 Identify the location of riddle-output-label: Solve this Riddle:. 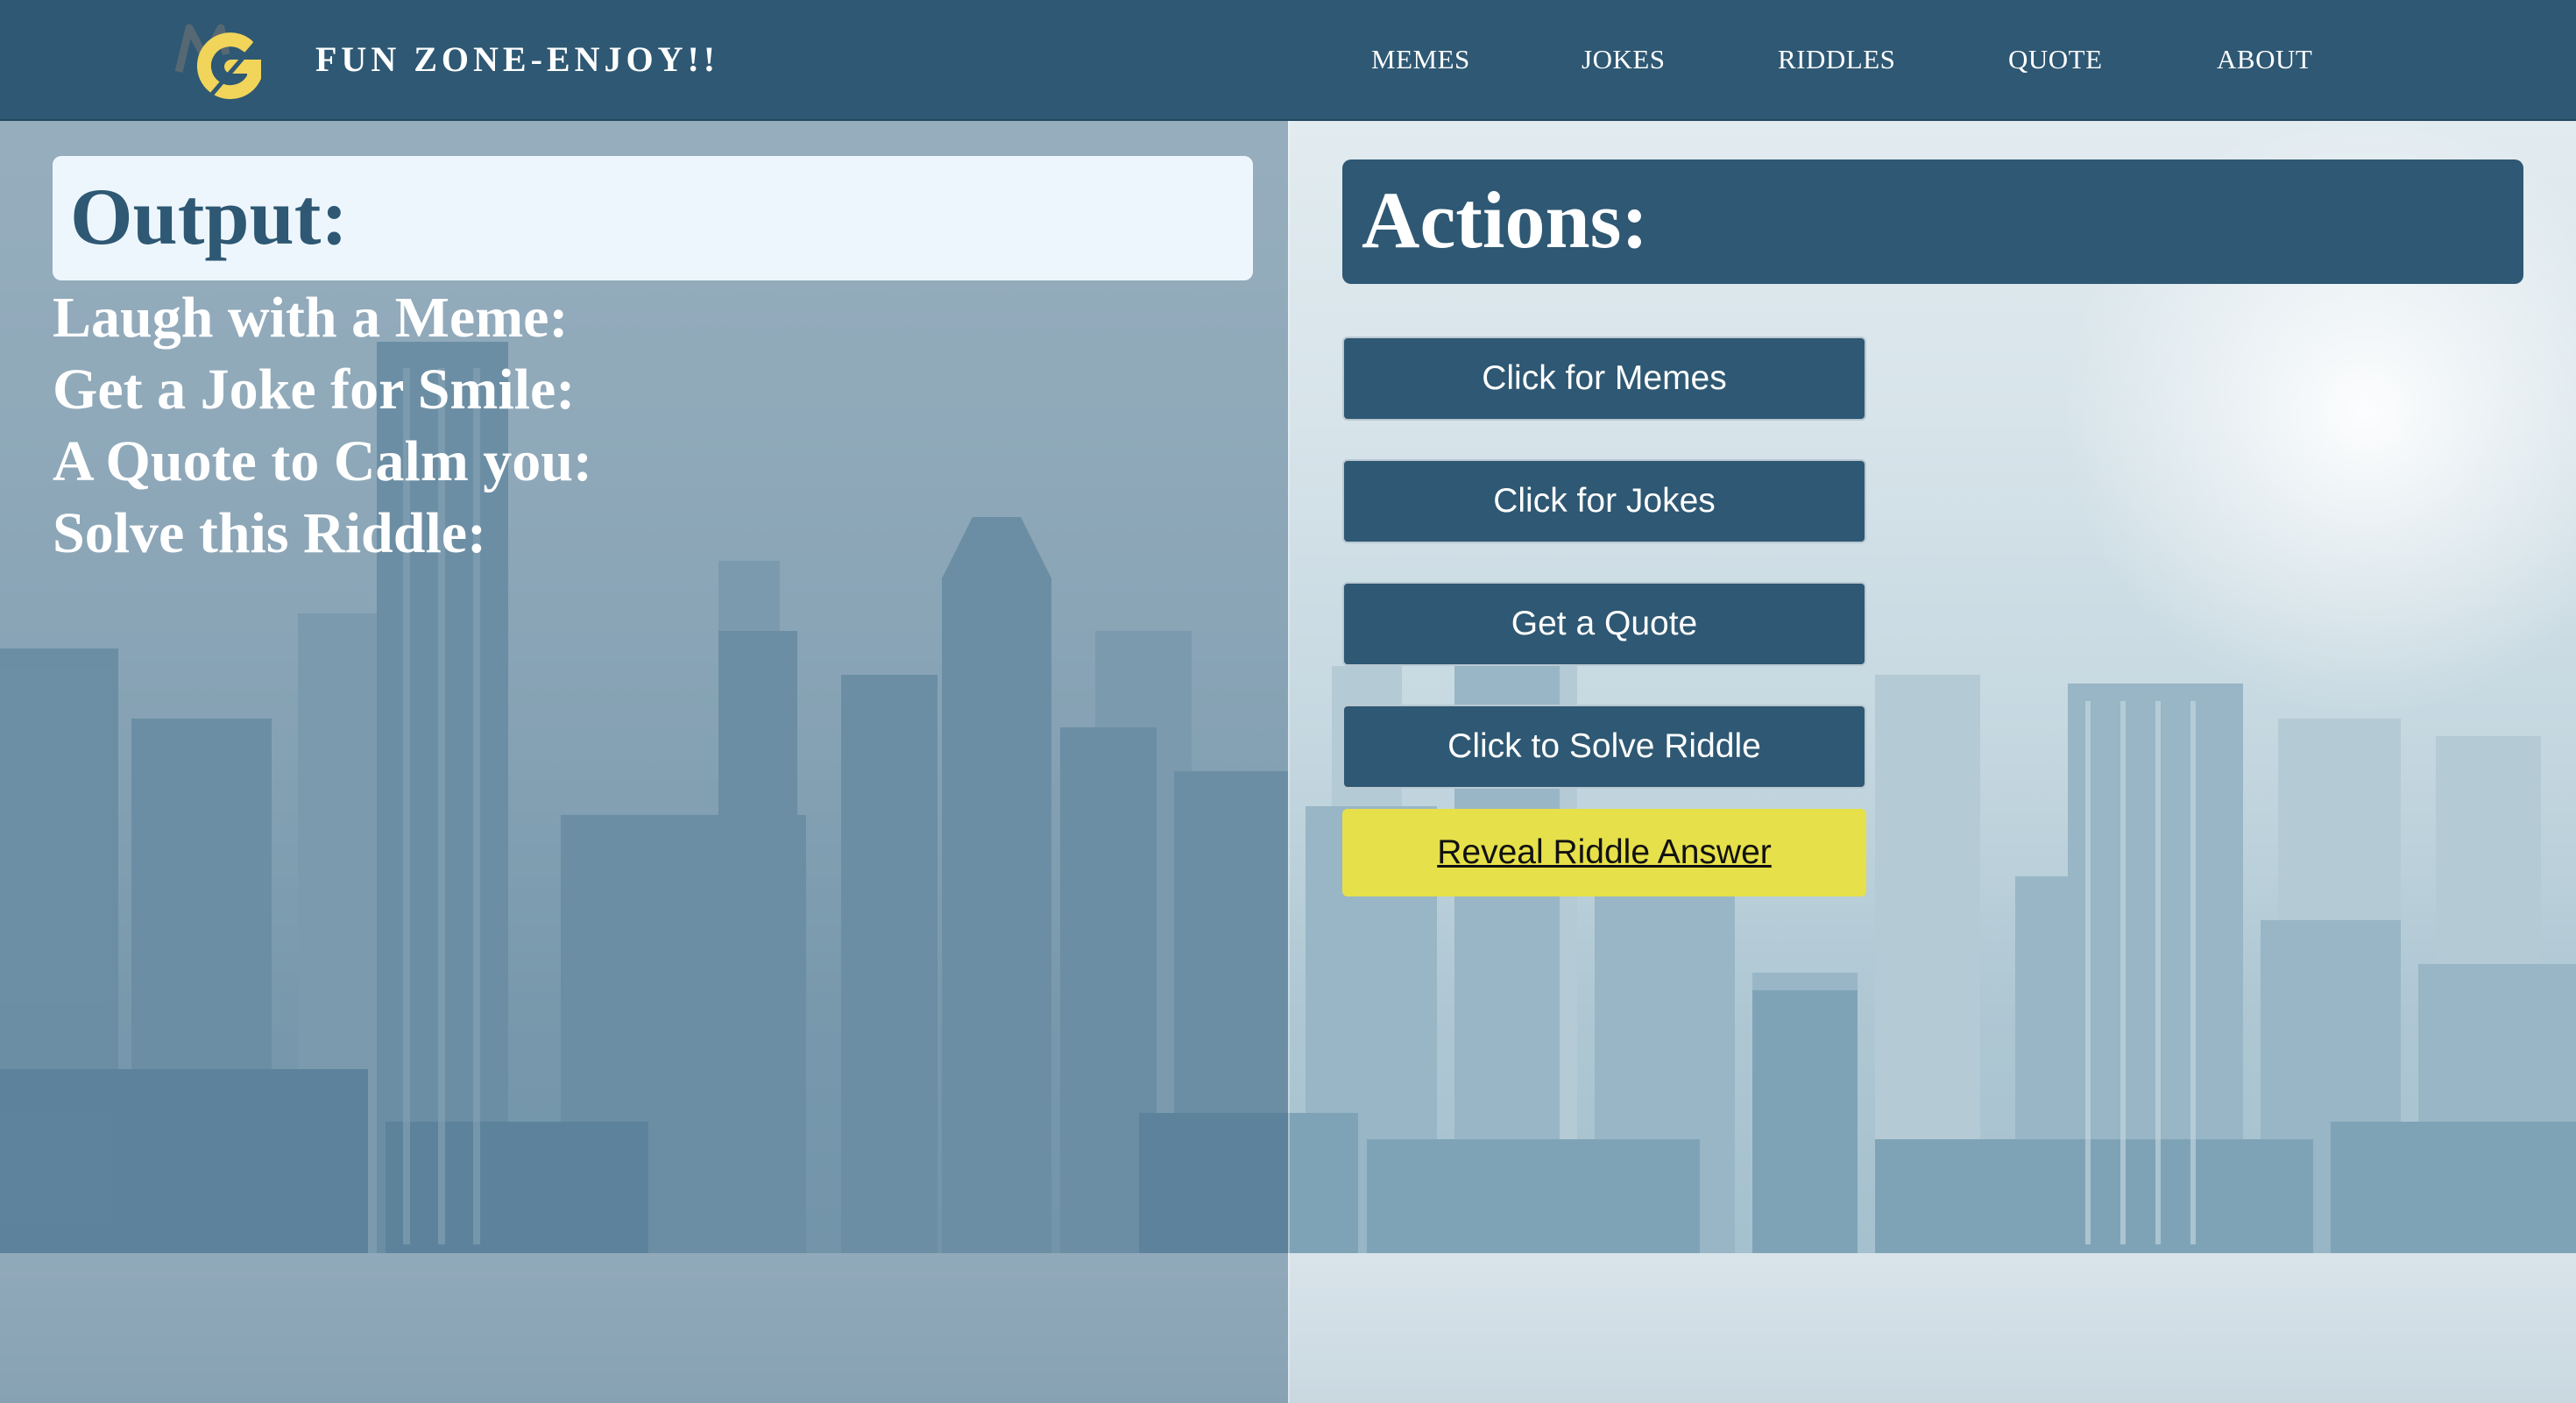
(270, 533).